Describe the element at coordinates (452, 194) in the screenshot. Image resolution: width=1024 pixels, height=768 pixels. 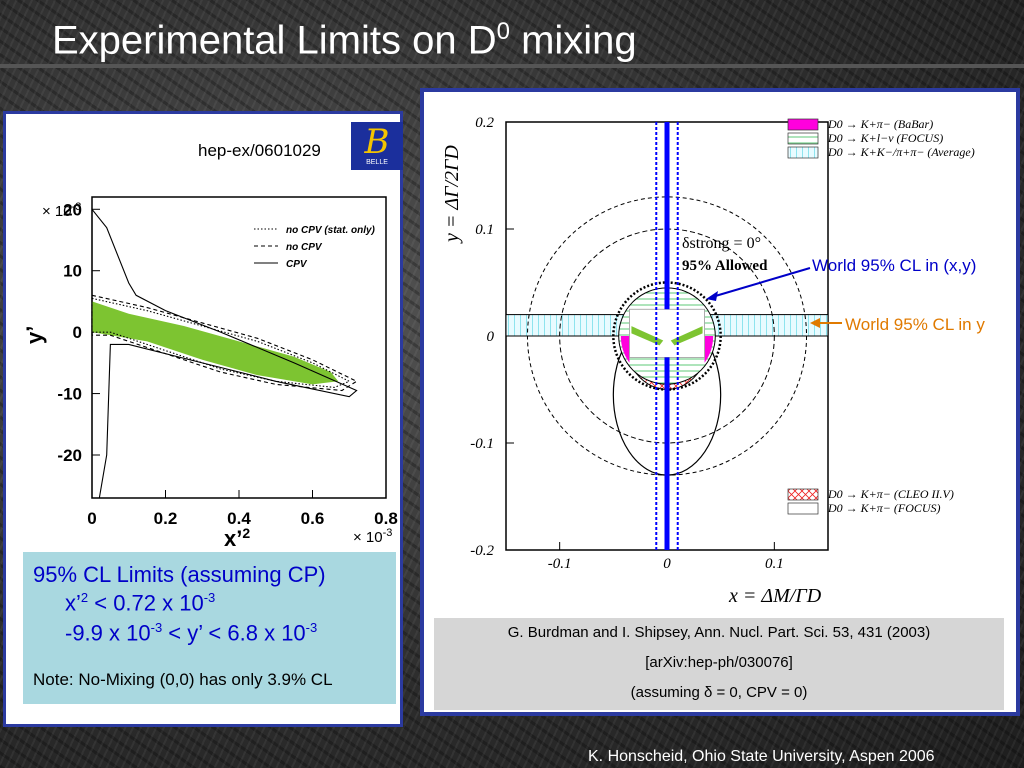
I see `world-ylabel: y = ΔΓ/2ΓD` at that location.